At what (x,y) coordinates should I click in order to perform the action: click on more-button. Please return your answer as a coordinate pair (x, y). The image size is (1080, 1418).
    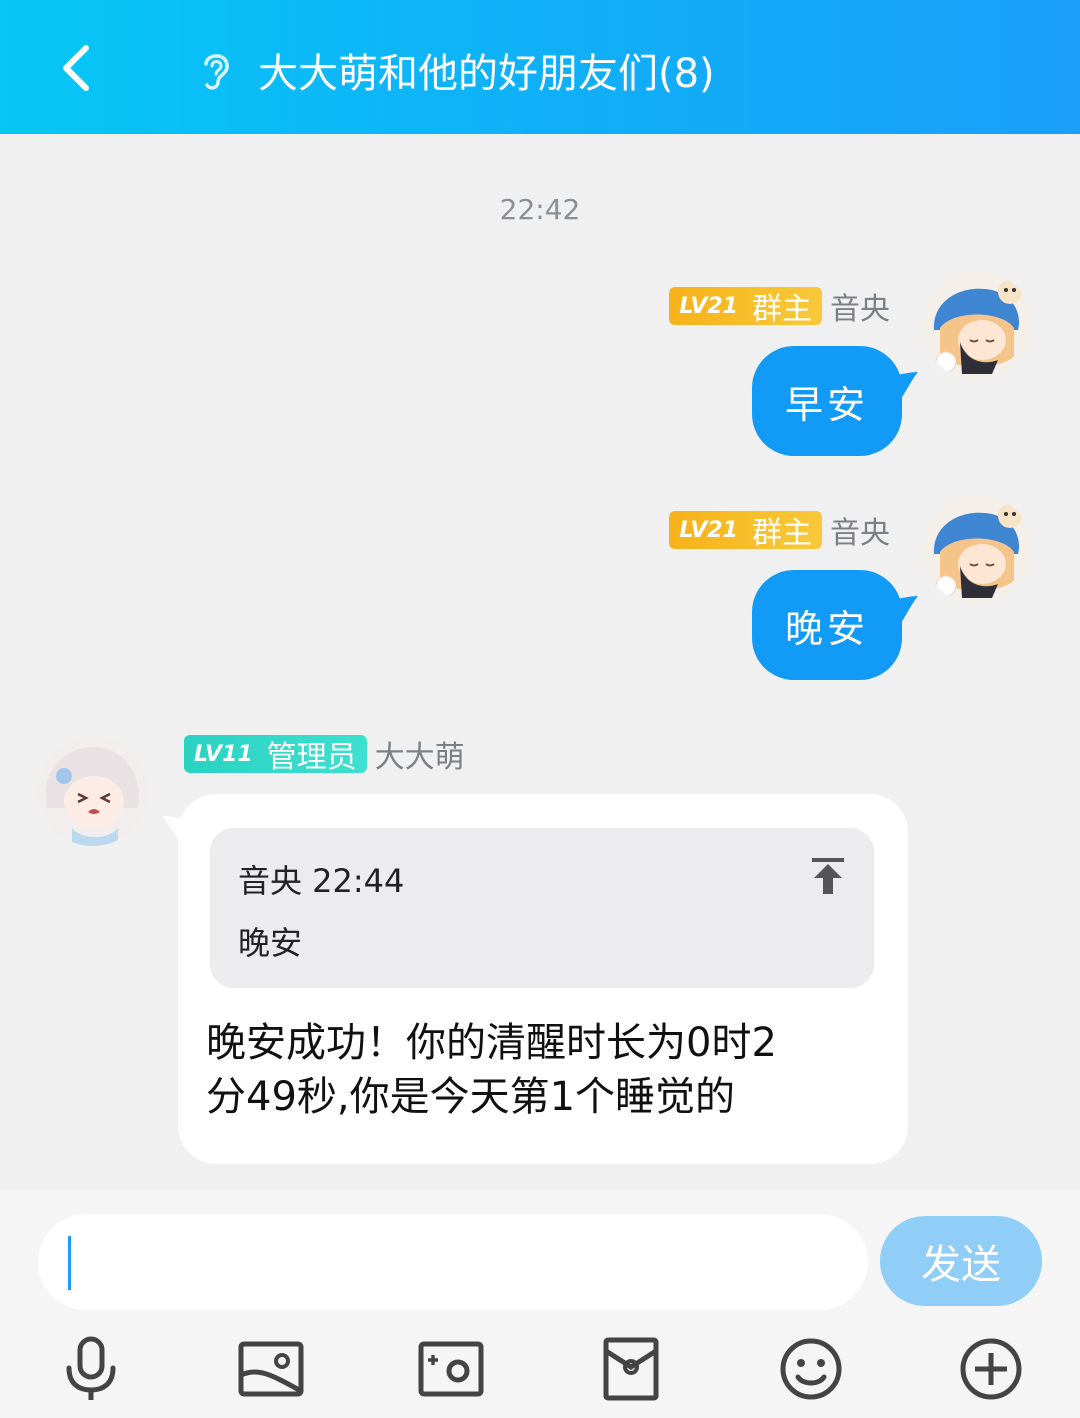
    Looking at the image, I should click on (991, 1369).